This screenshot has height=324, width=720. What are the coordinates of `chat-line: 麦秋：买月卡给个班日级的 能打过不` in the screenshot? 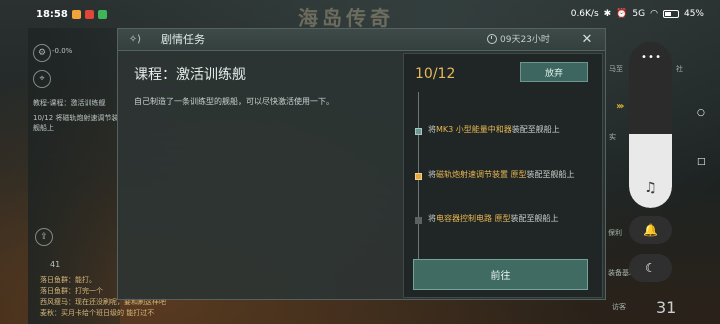 It's located at (97, 313).